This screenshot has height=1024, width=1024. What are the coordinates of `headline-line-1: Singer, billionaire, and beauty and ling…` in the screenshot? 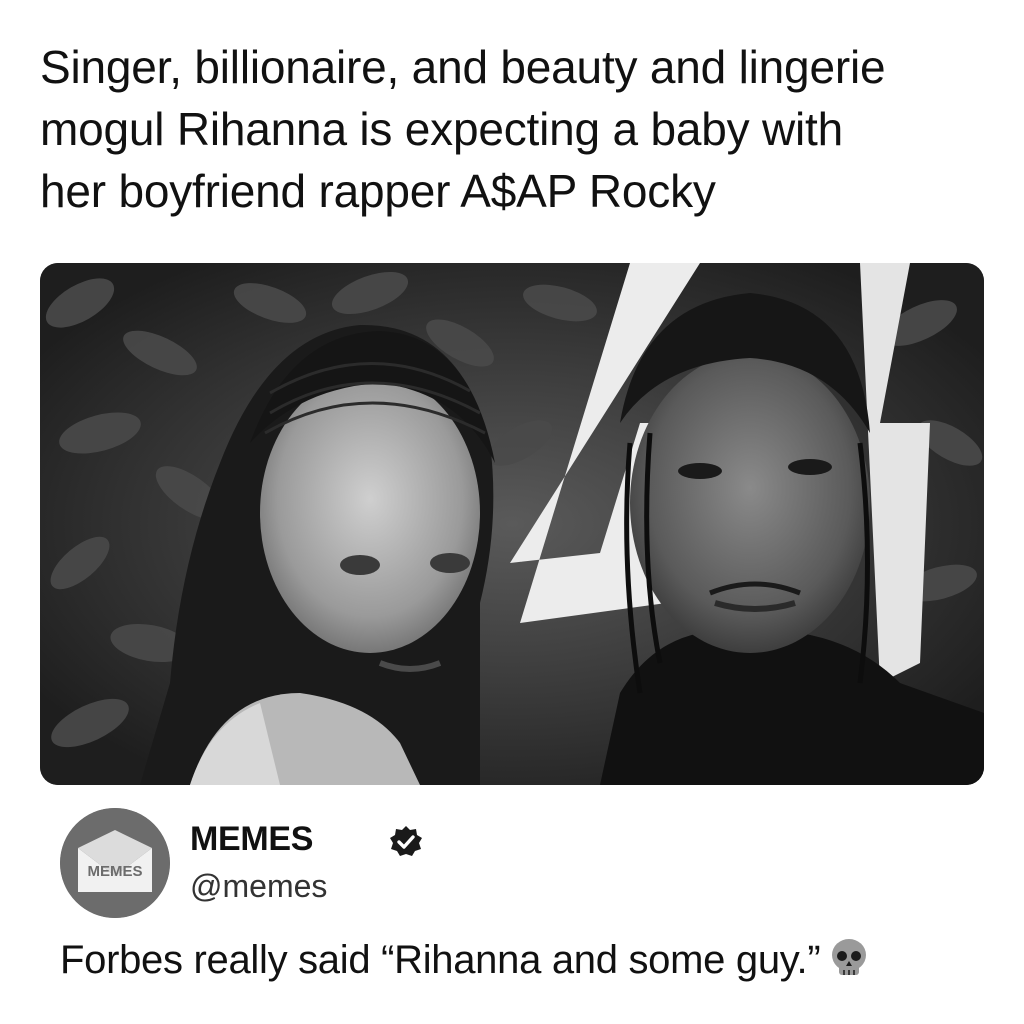 It's located at (463, 67).